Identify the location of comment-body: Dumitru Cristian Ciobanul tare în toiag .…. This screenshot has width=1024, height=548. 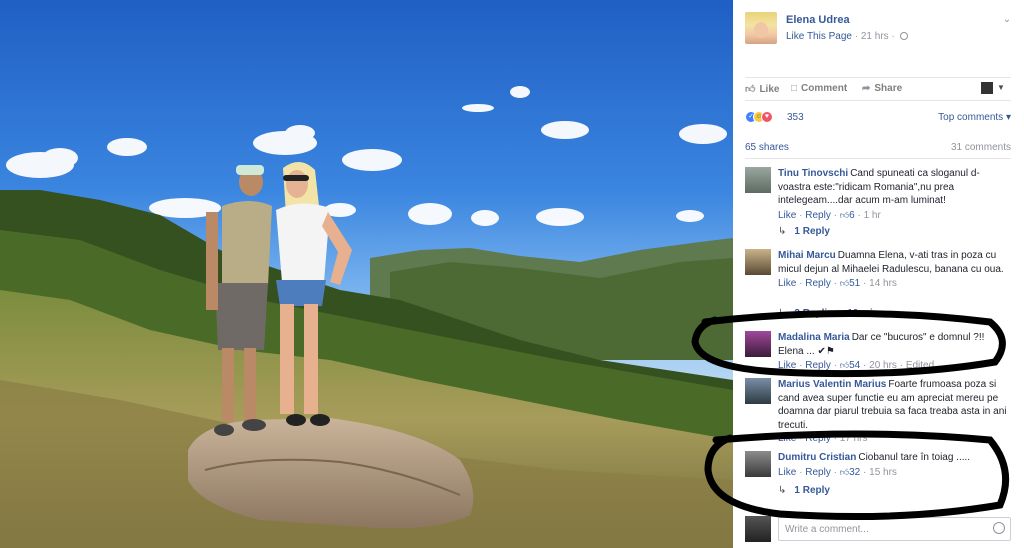
(894, 465).